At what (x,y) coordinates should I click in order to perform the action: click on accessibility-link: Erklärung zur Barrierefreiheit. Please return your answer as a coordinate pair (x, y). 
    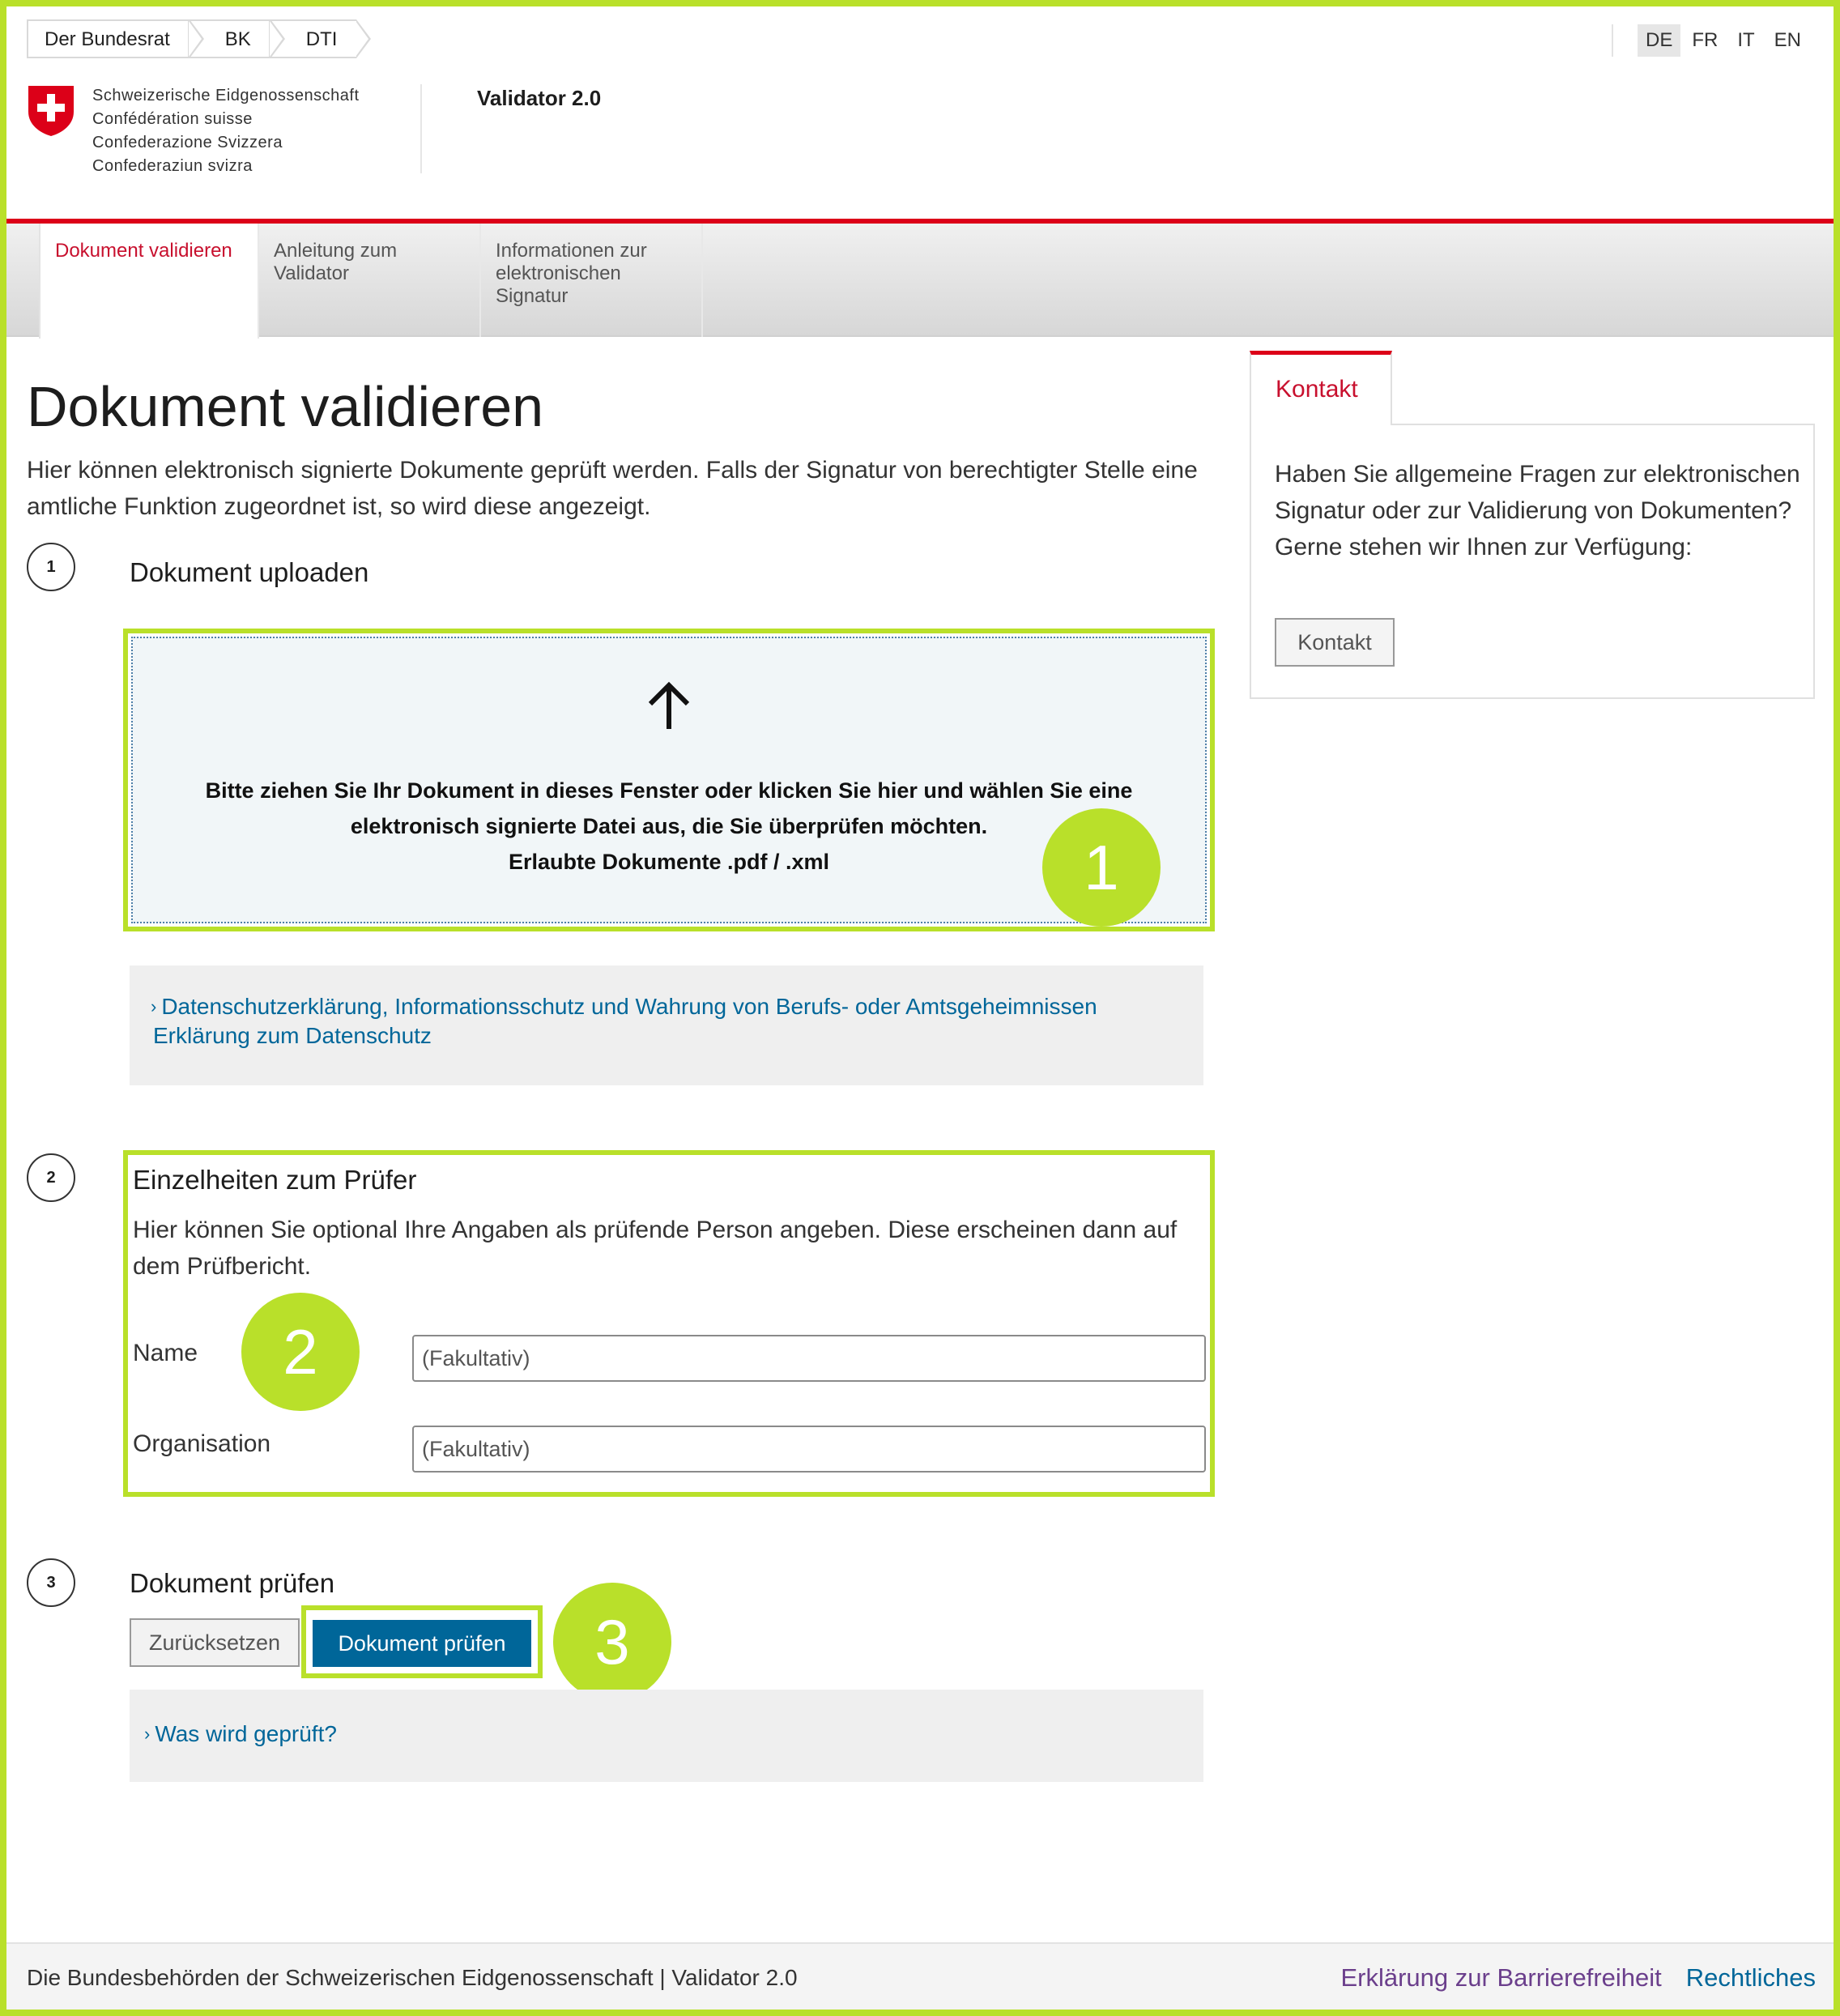
    Looking at the image, I should click on (1500, 1978).